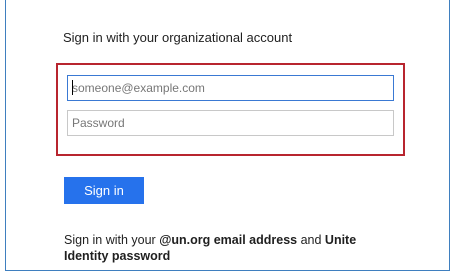 This screenshot has width=451, height=272. Describe the element at coordinates (112, 240) in the screenshot. I see `instructions-prefix: Sign in with your` at that location.